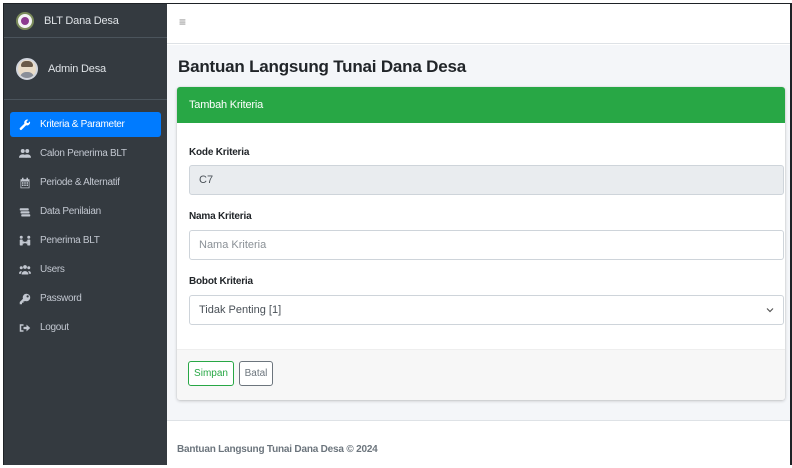 Image resolution: width=792 pixels, height=468 pixels. I want to click on sidebar-item-penerima: Penerima BLT, so click(85, 240).